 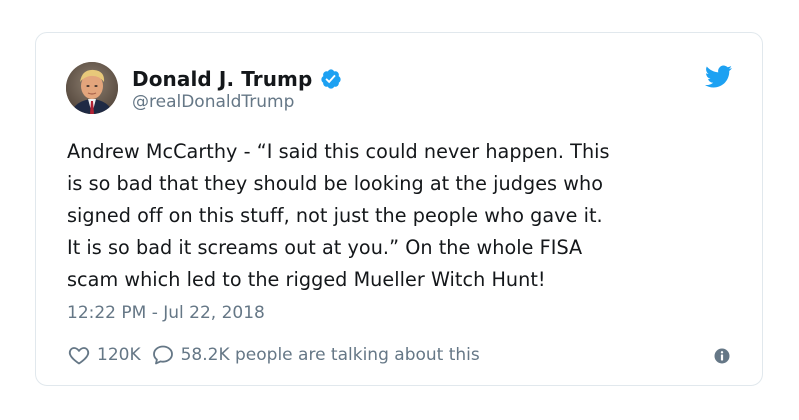 I want to click on author-name-row: Donald J. Trump, so click(x=237, y=79).